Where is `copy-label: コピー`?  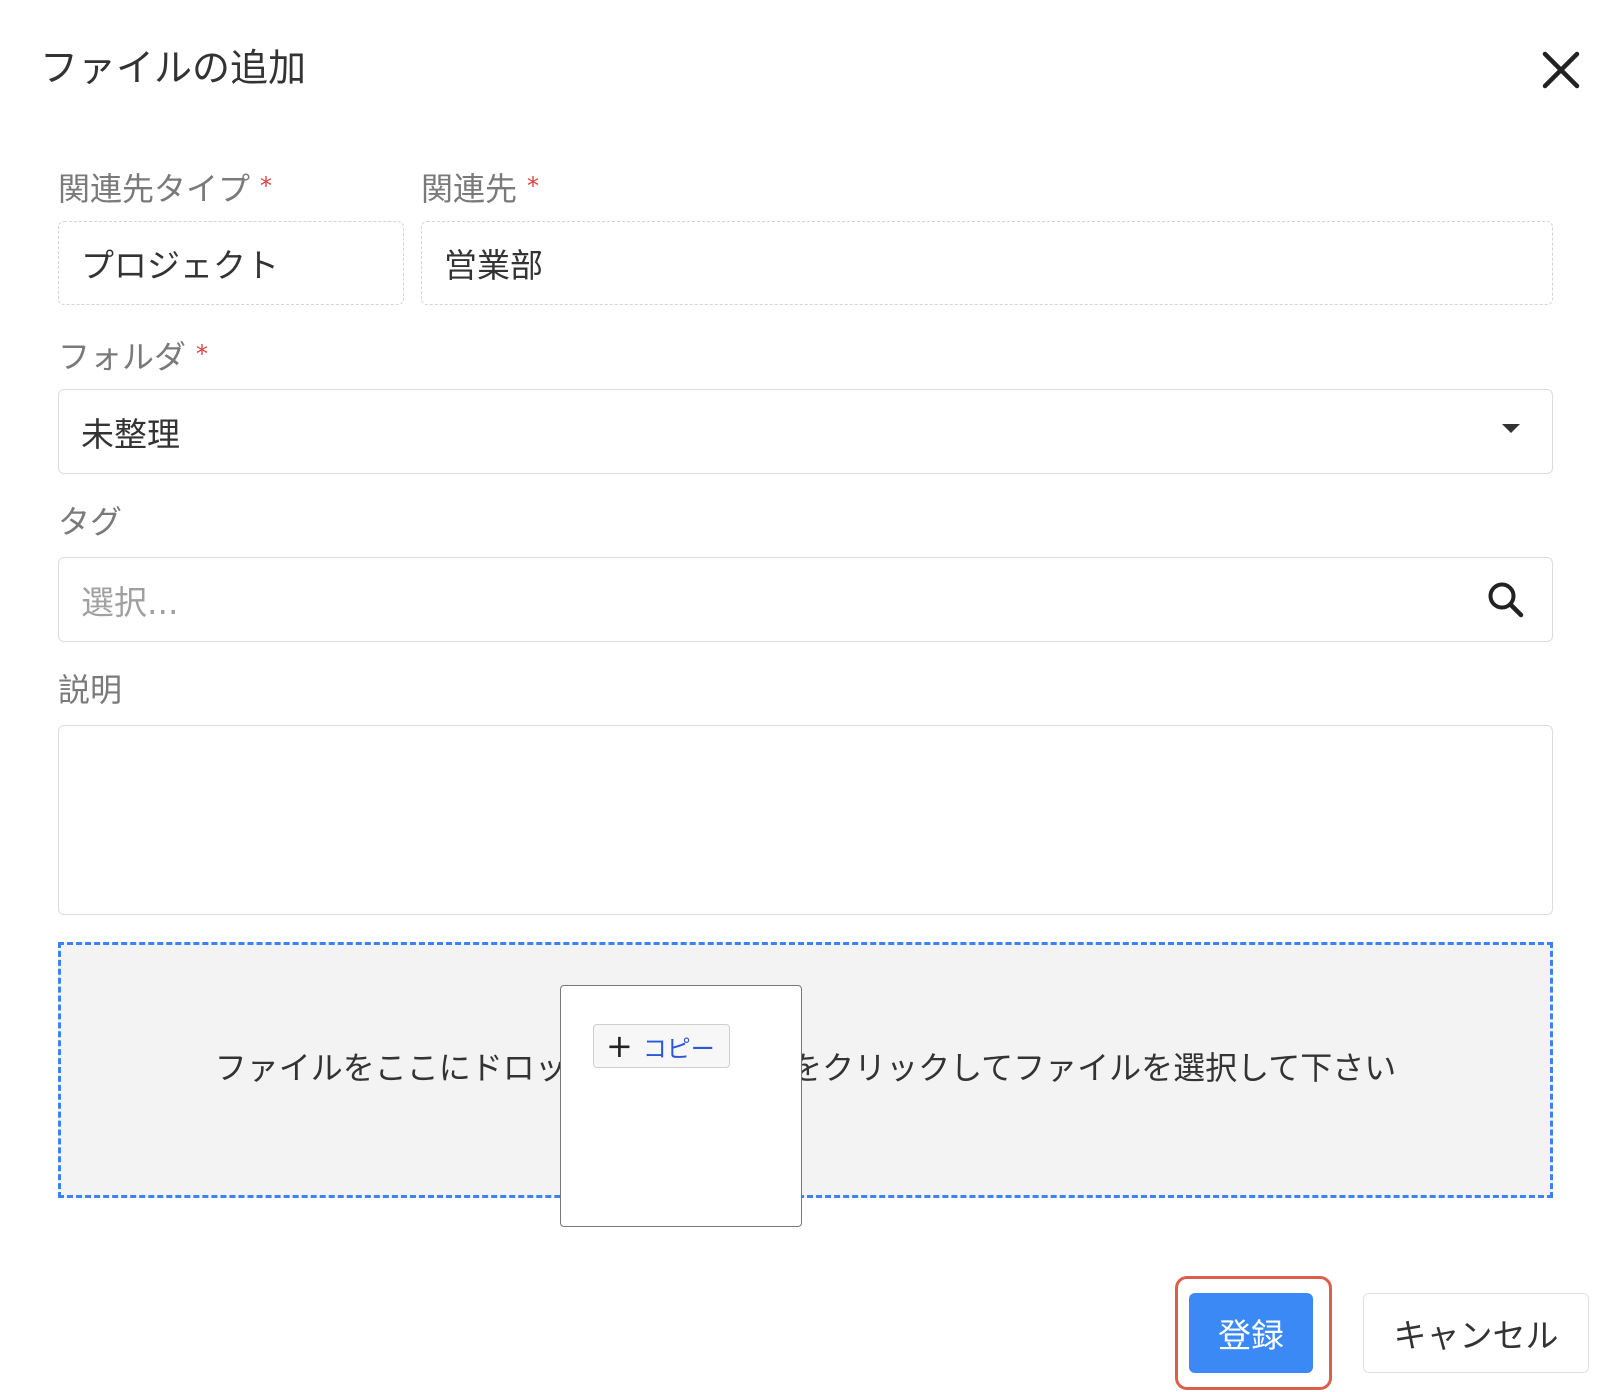
copy-label: コピー is located at coordinates (678, 1048).